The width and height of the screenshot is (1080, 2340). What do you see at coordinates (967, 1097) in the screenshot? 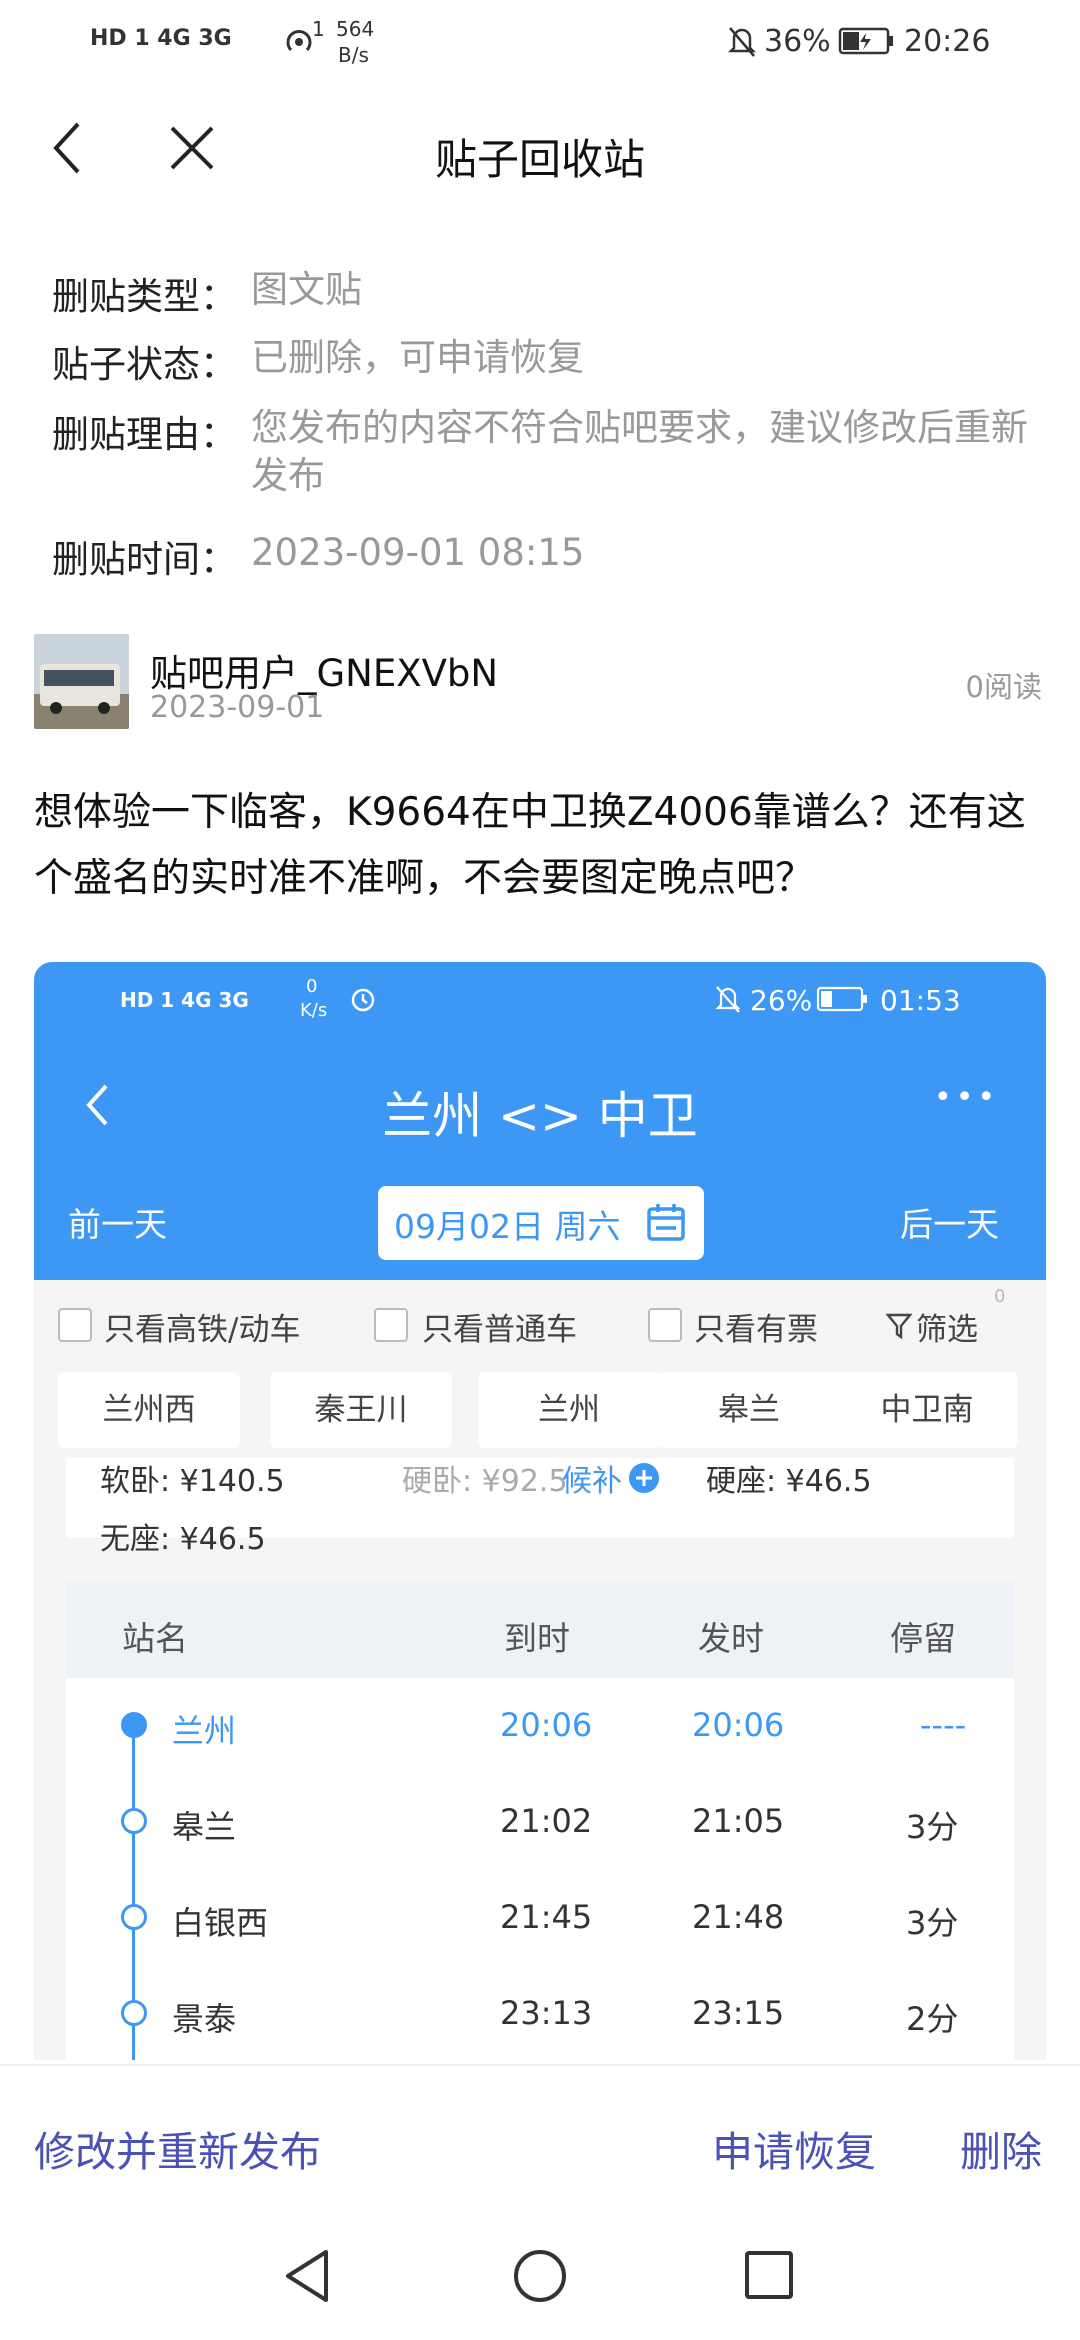
I see `more-icon: •••` at bounding box center [967, 1097].